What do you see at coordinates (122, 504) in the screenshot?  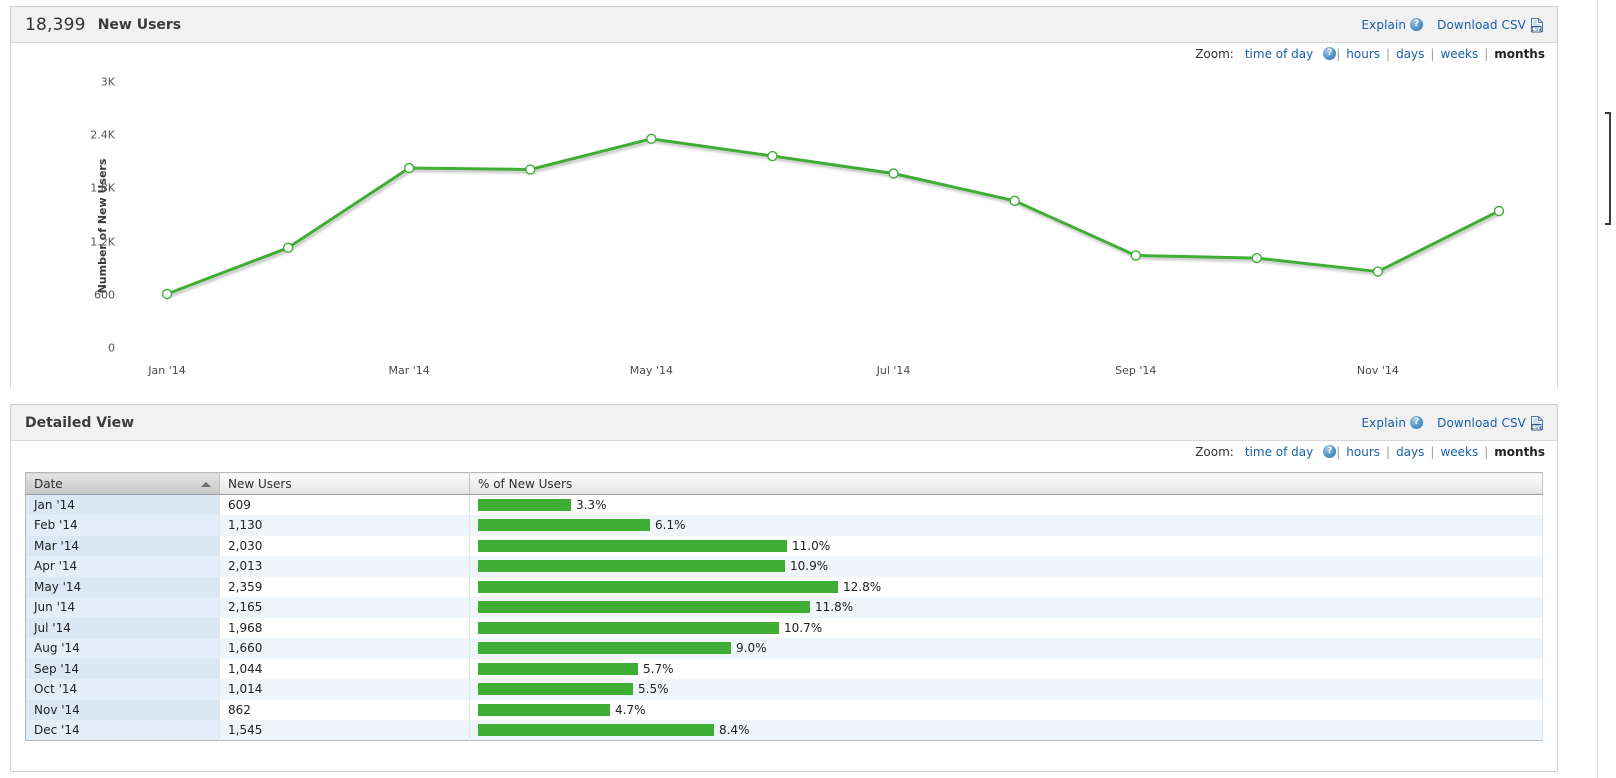 I see `cell-date: Jan '14` at bounding box center [122, 504].